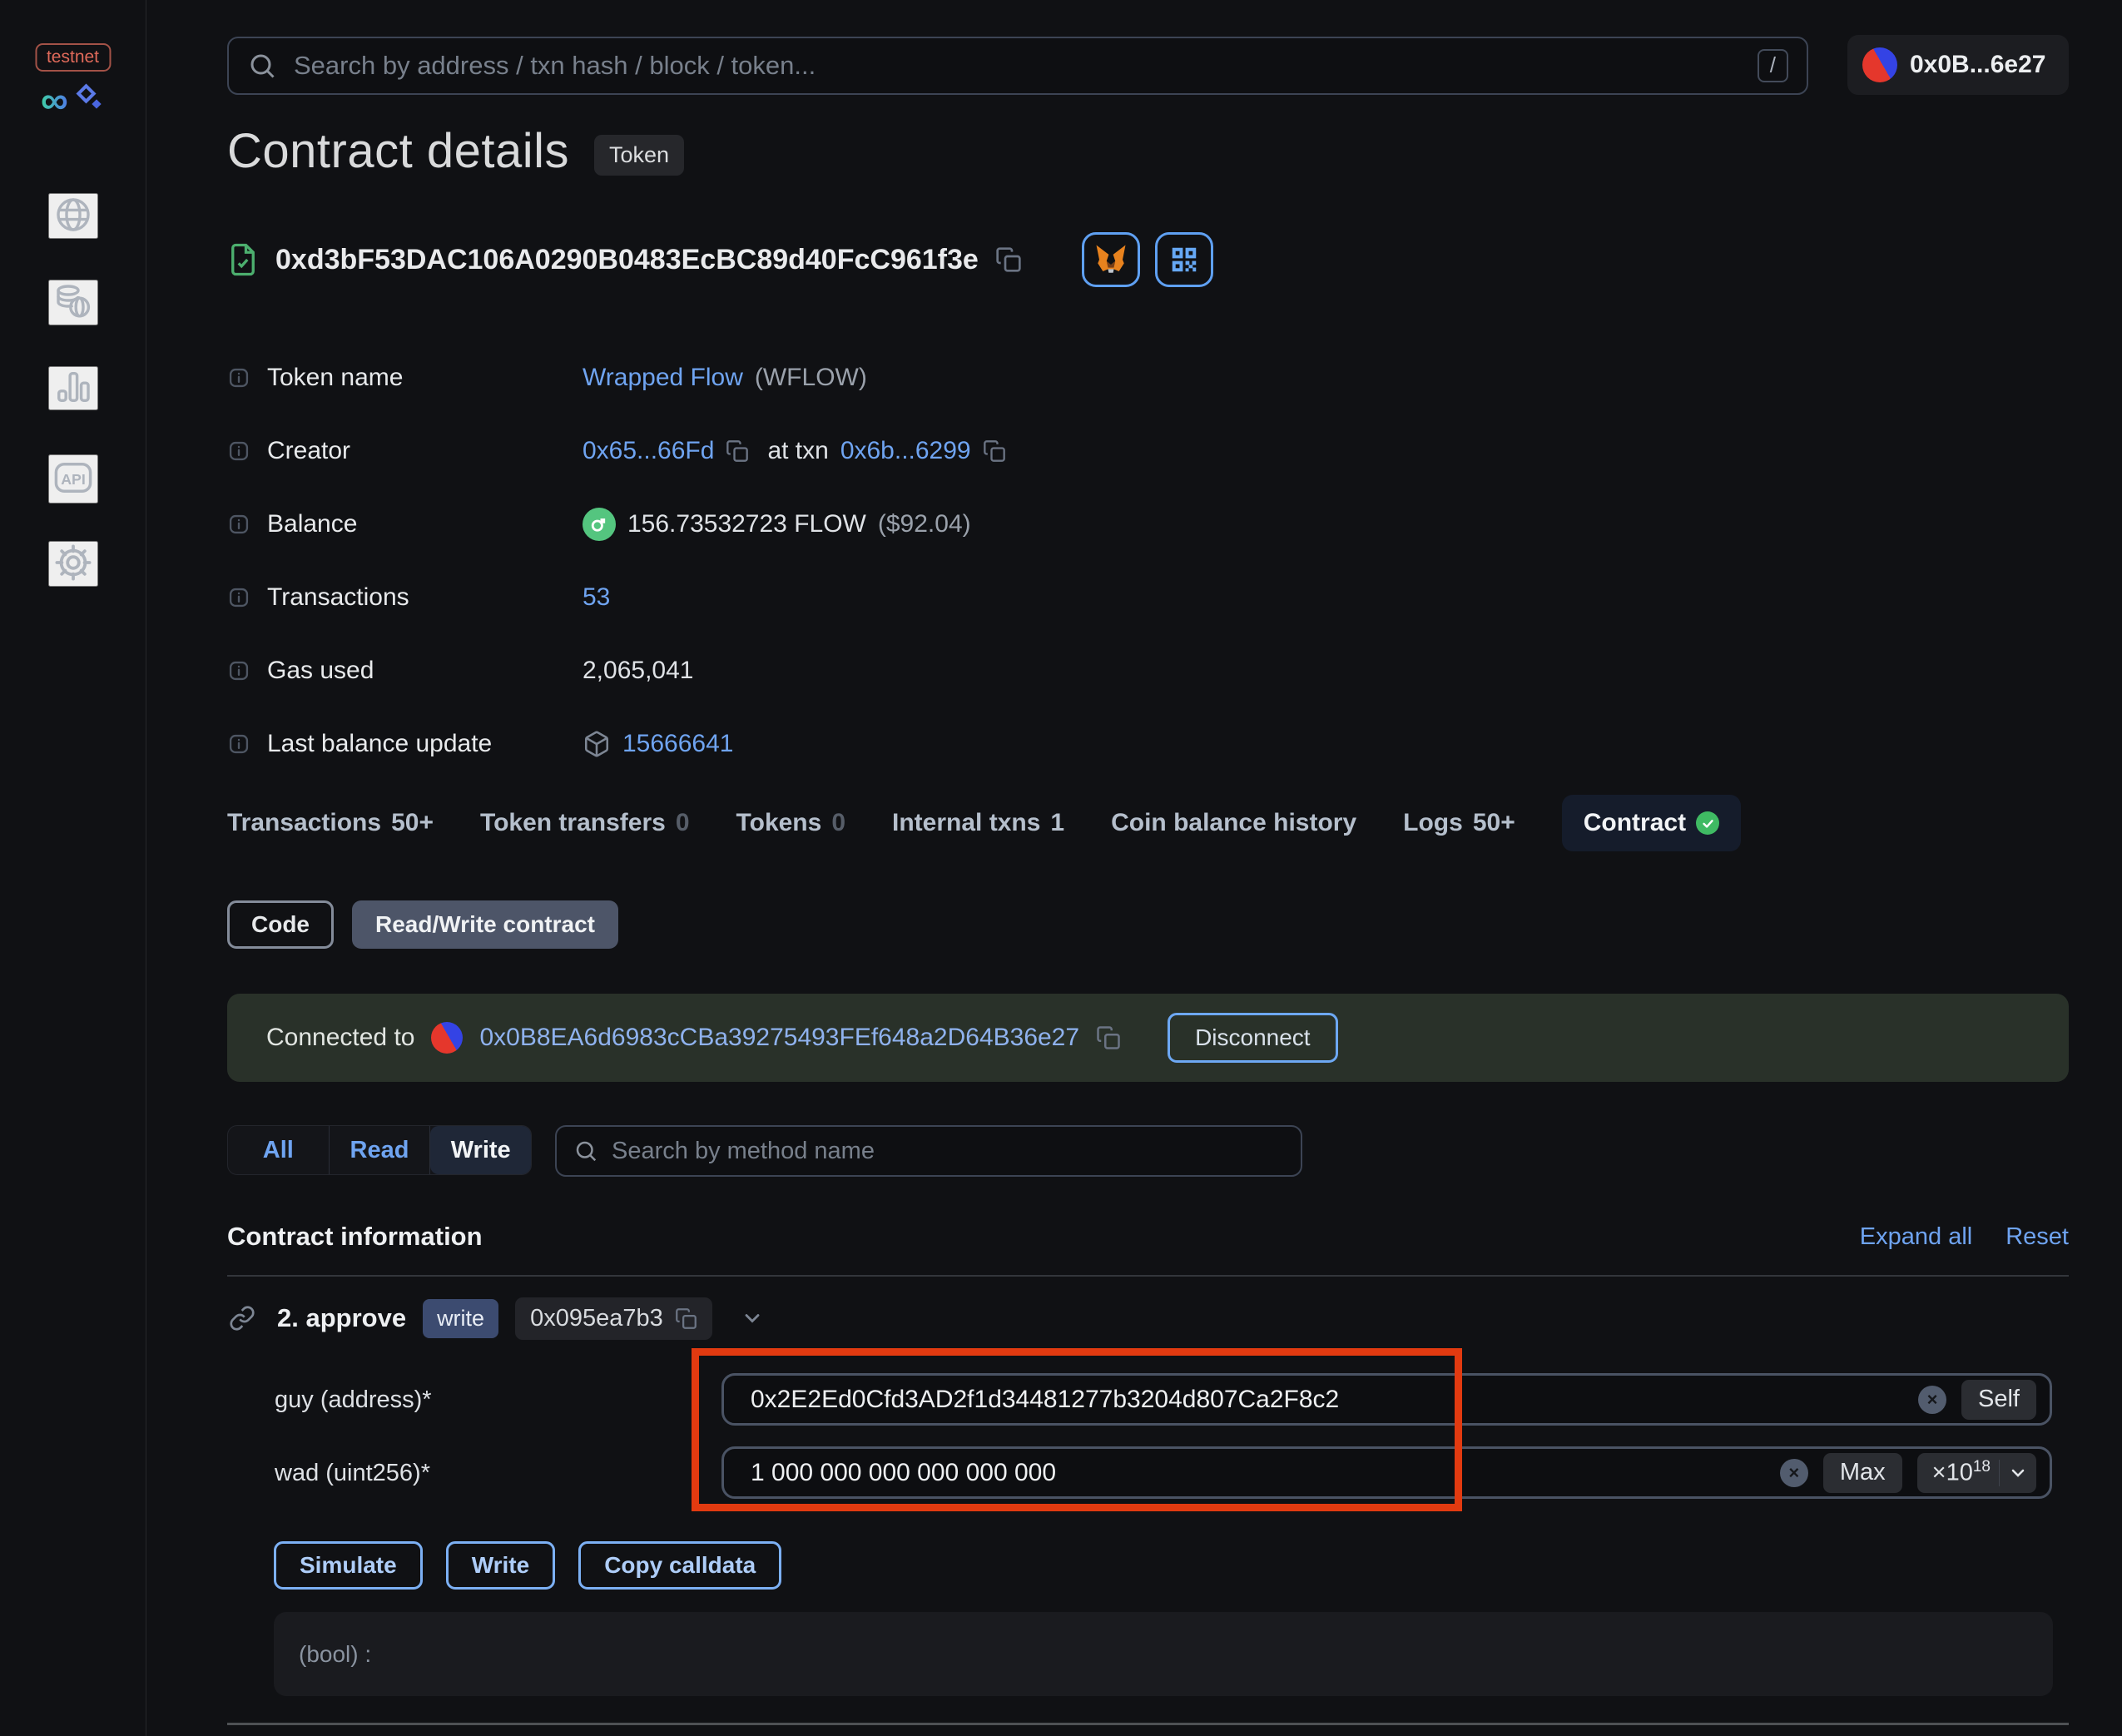 The height and width of the screenshot is (1736, 2122). I want to click on guy-address-input, so click(1321, 1399).